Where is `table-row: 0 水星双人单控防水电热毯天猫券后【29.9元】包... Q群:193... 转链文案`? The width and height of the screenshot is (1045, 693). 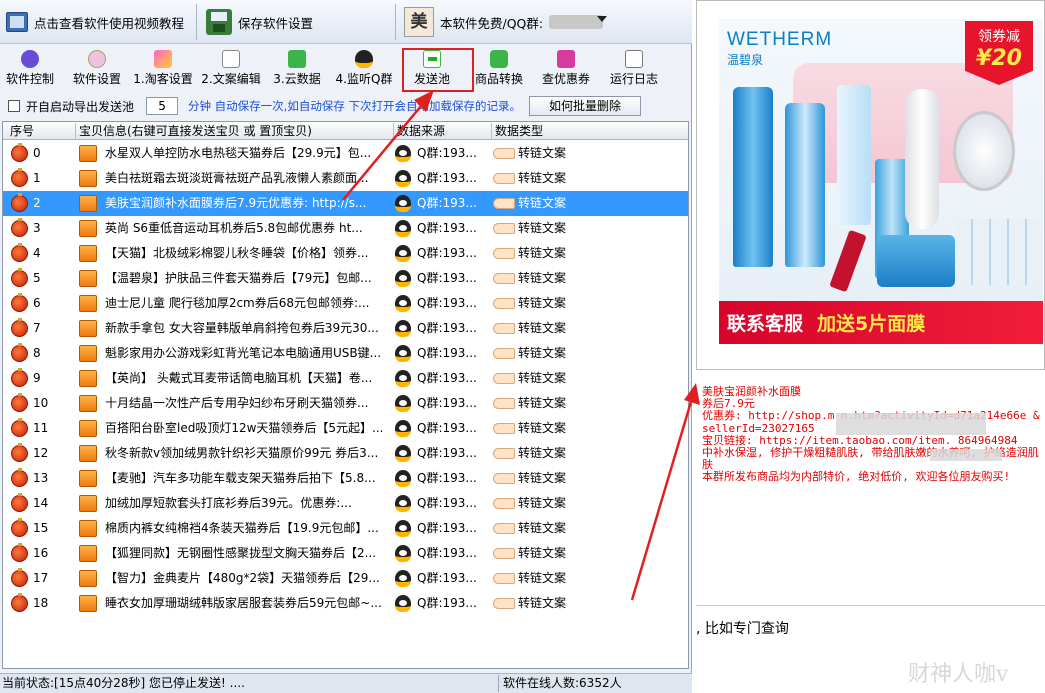 table-row: 0 水星双人单控防水电热毯天猫券后【29.9元】包... Q群:193... 转链文案 is located at coordinates (345, 153).